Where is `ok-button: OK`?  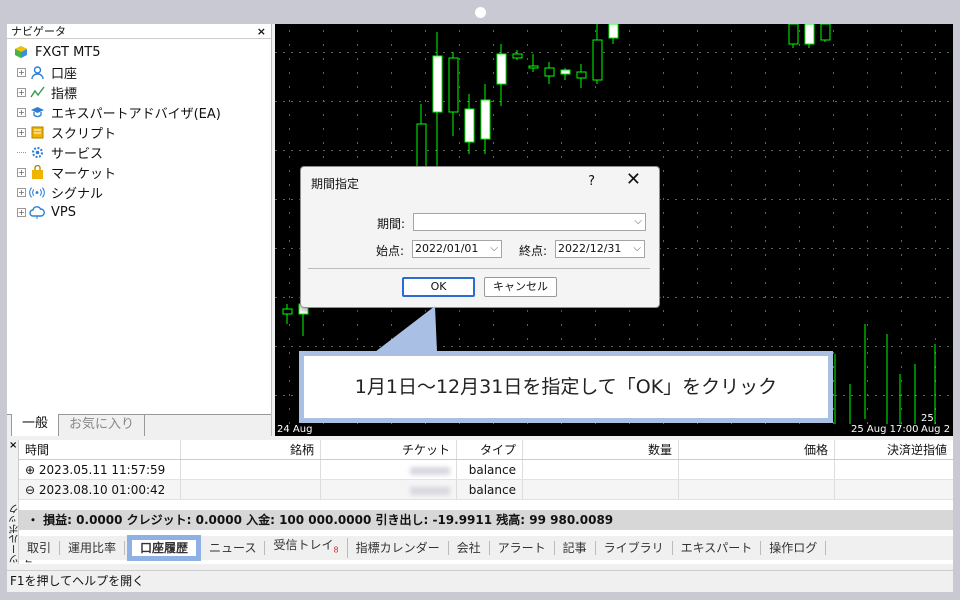
ok-button: OK is located at coordinates (438, 287).